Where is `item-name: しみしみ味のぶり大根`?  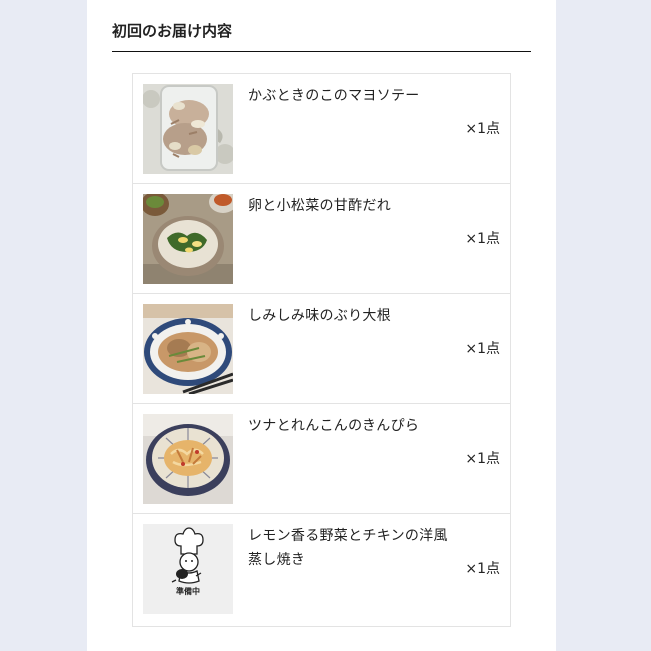 item-name: しみしみ味のぶり大根 is located at coordinates (319, 316).